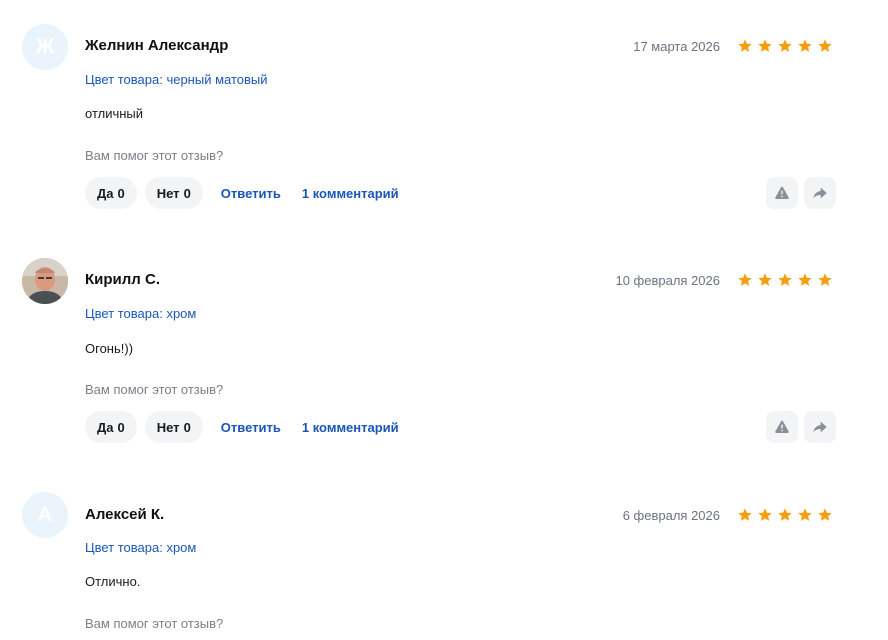  Describe the element at coordinates (122, 279) in the screenshot. I see `reviewer-name: Кирилл С.` at that location.